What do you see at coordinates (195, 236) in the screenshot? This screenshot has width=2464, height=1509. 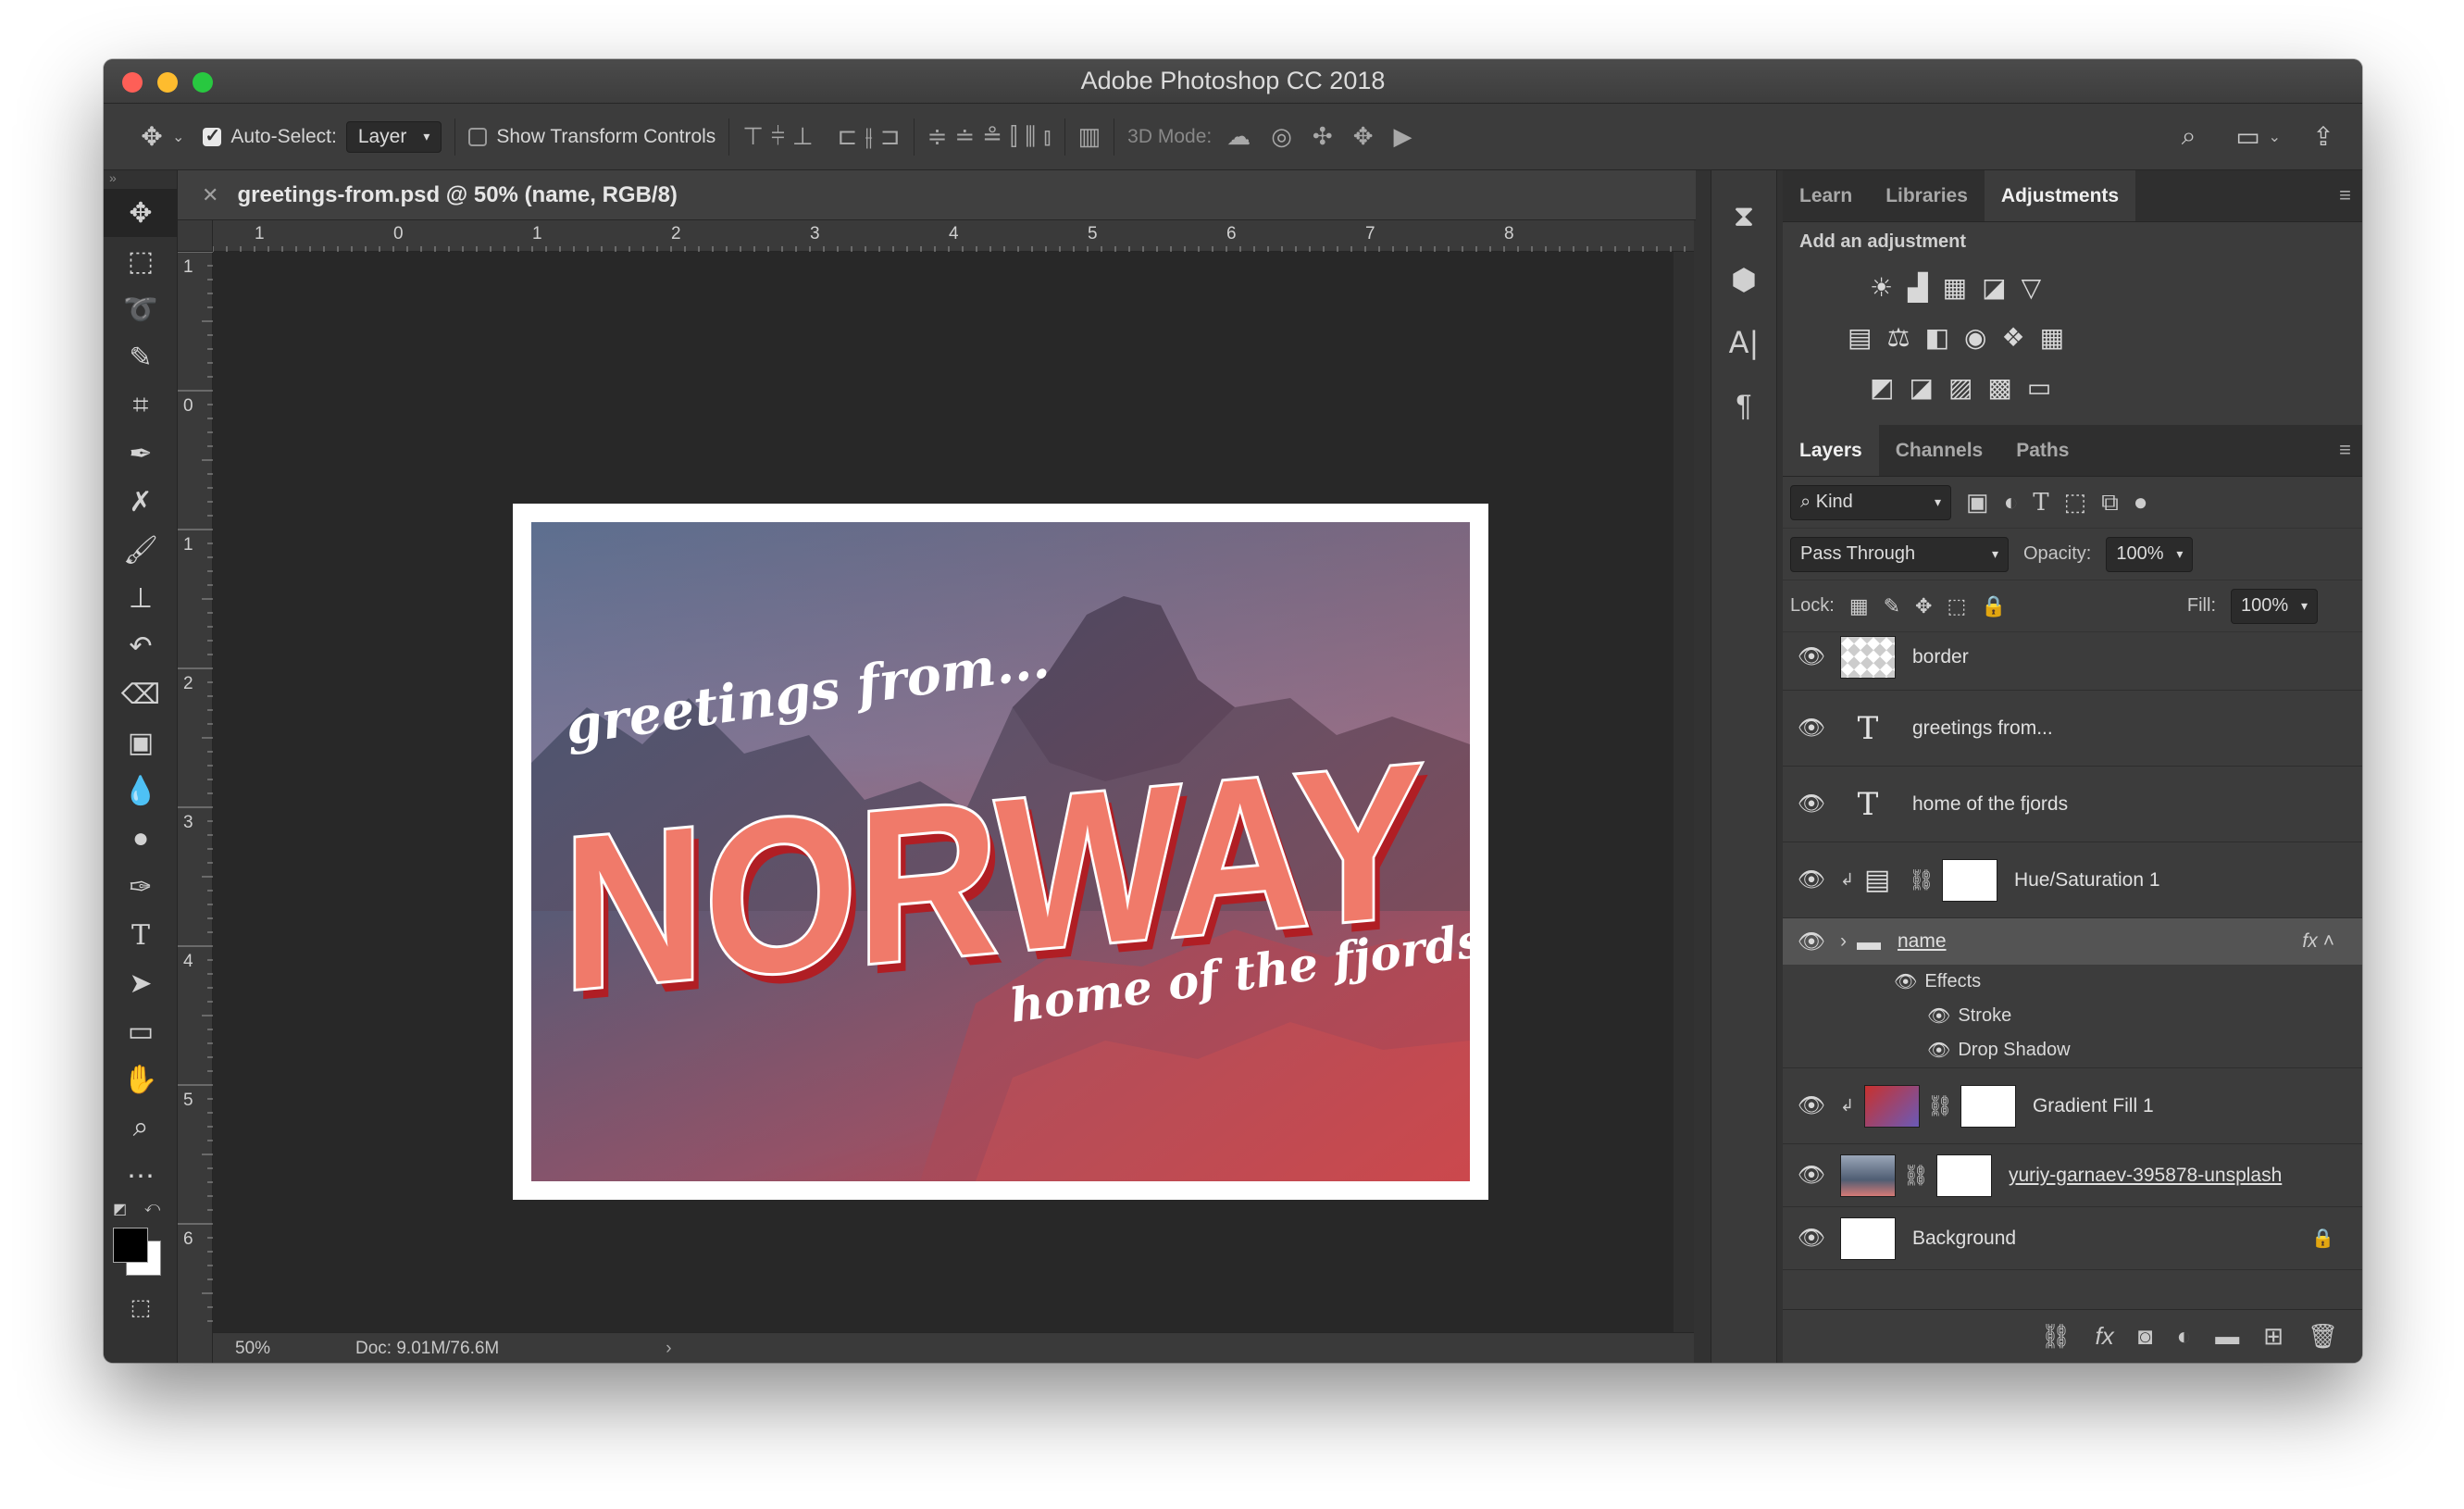 I see `ruler-origin` at bounding box center [195, 236].